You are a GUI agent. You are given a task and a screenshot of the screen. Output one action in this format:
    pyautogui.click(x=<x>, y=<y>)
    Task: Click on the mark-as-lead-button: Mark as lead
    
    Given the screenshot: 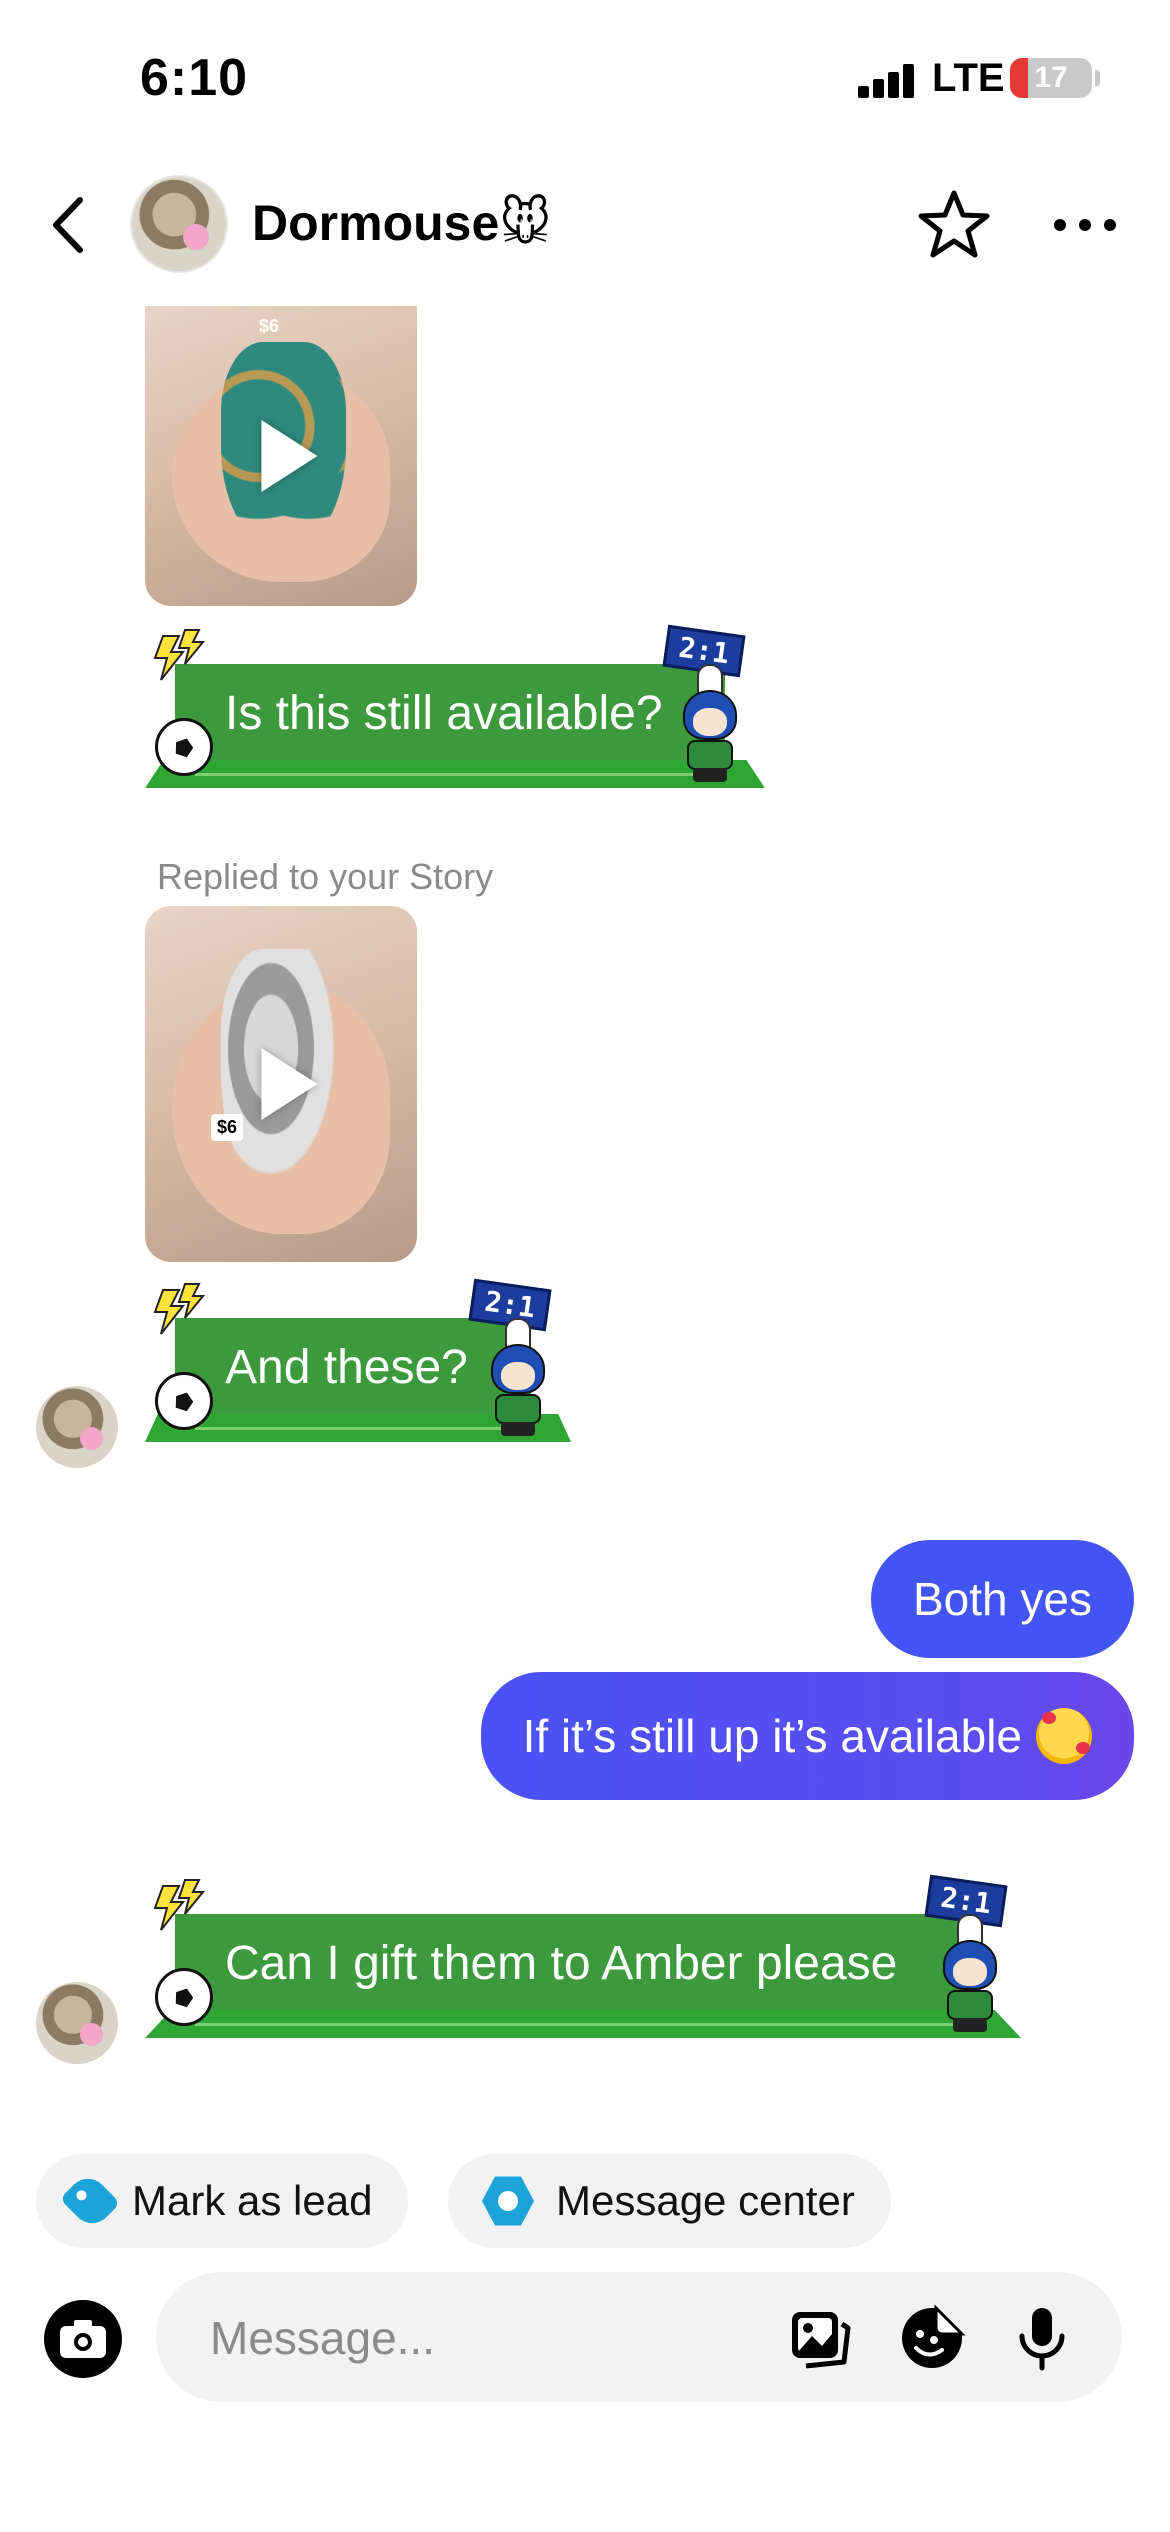 What is the action you would take?
    pyautogui.click(x=222, y=2201)
    